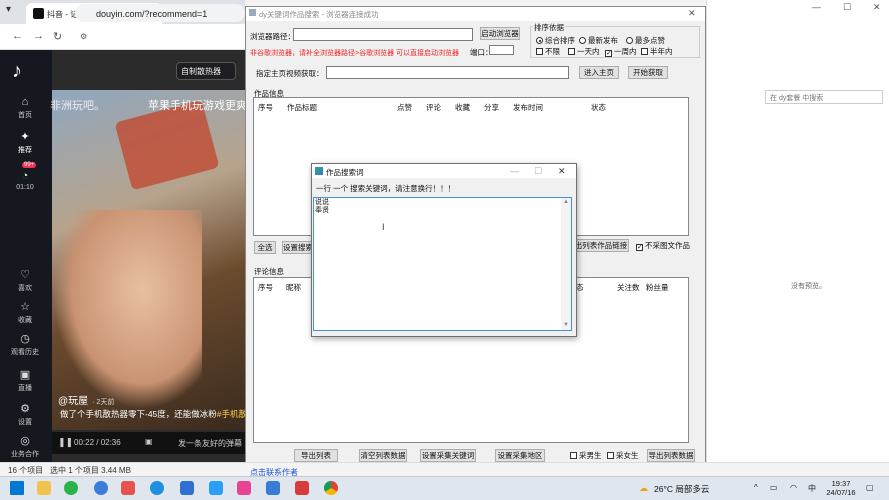 The width and height of the screenshot is (889, 500). What do you see at coordinates (599, 72) in the screenshot?
I see `enter-home-button: 进入主页` at bounding box center [599, 72].